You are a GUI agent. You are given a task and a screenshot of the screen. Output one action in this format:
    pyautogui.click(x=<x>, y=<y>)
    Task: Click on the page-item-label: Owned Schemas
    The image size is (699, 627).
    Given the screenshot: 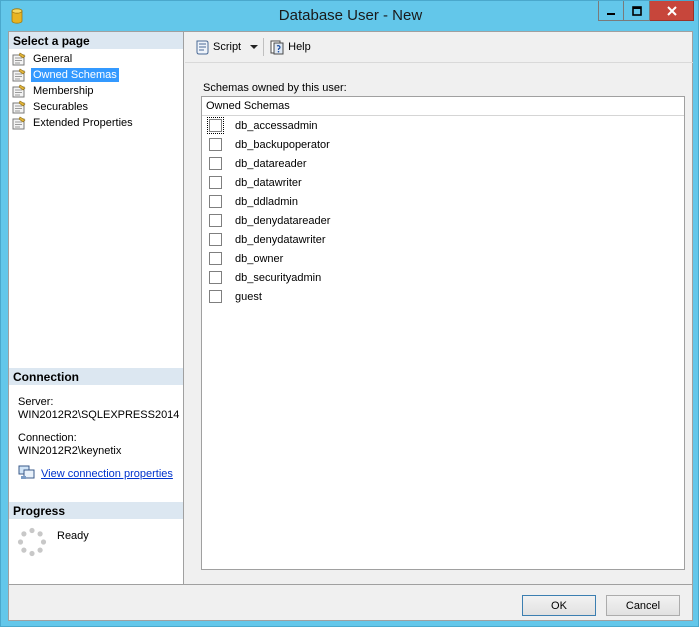 What is the action you would take?
    pyautogui.click(x=75, y=75)
    